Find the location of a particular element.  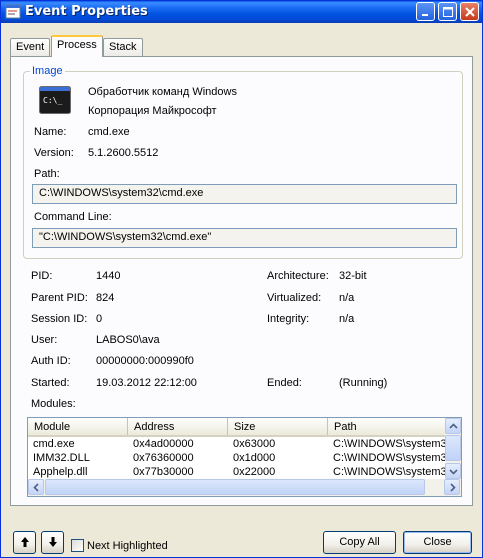

path-field: C:\WINDOWS\system32\cmd.exe is located at coordinates (244, 194).